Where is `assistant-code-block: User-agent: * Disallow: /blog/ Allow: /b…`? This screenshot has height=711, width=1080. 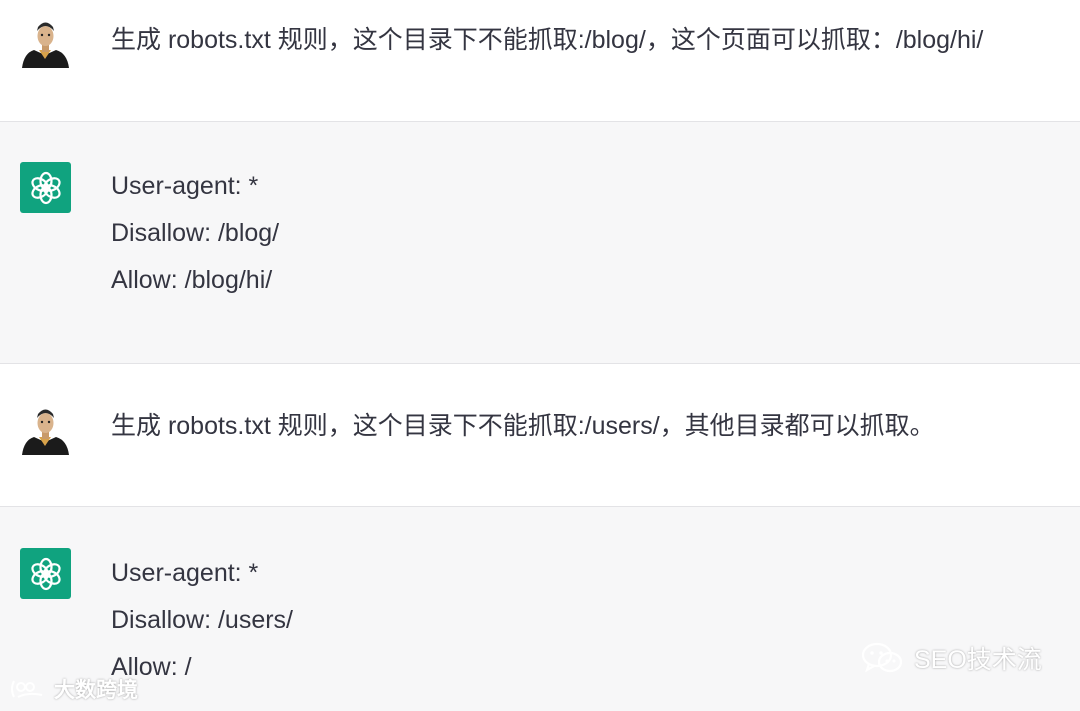 assistant-code-block: User-agent: * Disallow: /blog/ Allow: /b… is located at coordinates (195, 233).